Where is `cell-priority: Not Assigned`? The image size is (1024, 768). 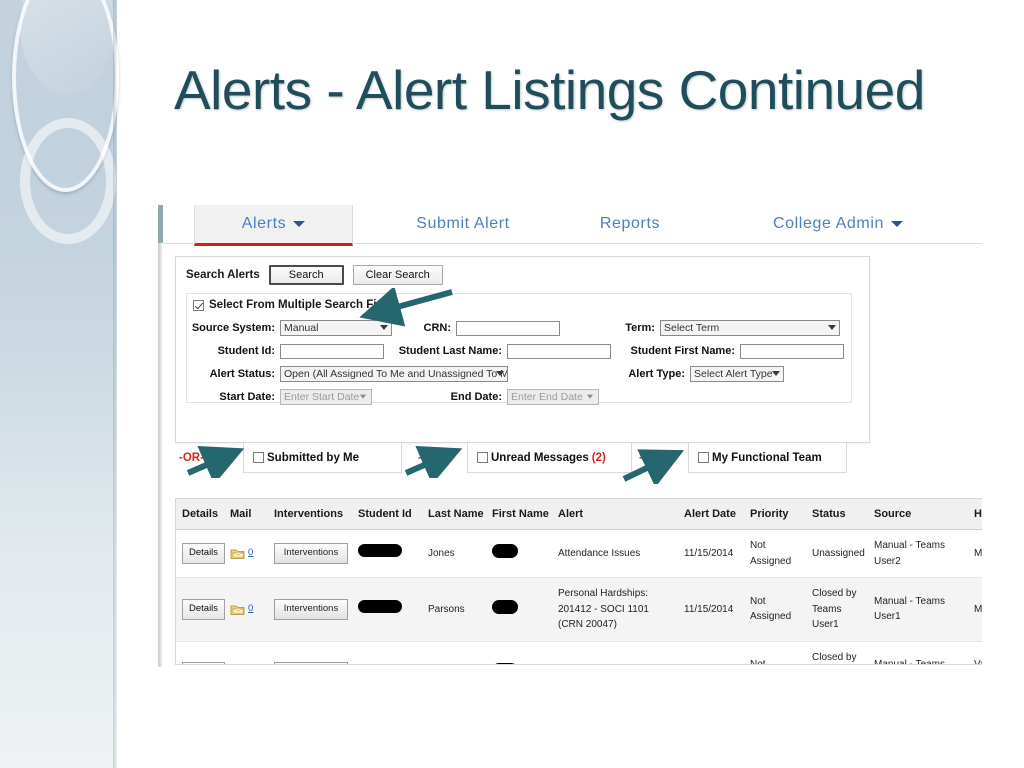
cell-priority: Not Assigned is located at coordinates (775, 652).